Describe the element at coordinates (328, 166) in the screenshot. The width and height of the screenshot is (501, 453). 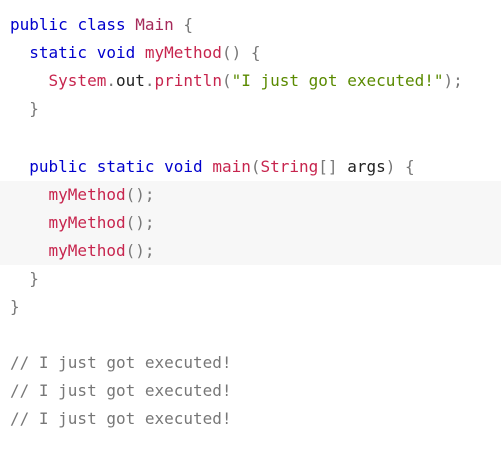
I see `array-brackets: []` at that location.